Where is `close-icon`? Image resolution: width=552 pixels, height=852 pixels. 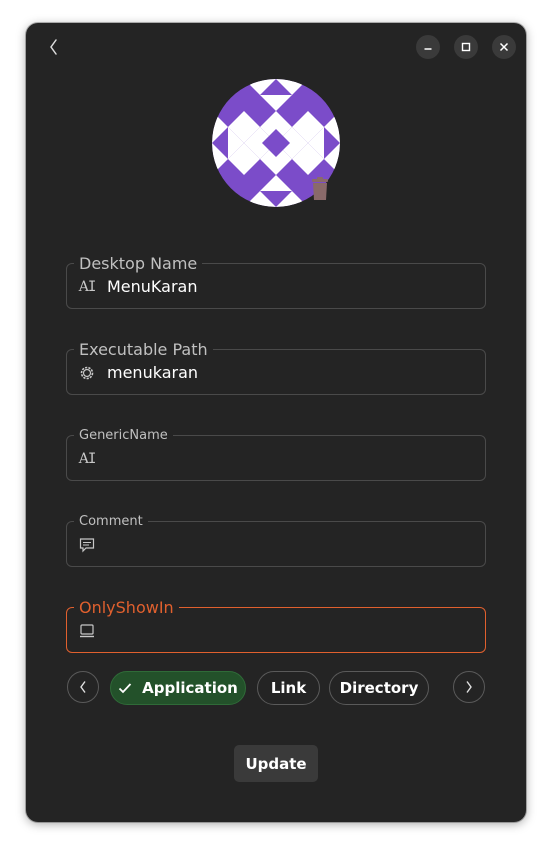
close-icon is located at coordinates (504, 47).